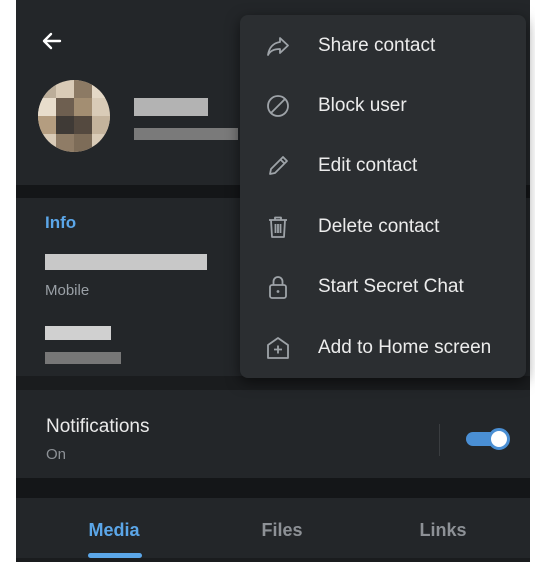 The height and width of the screenshot is (562, 535). Describe the element at coordinates (377, 45) in the screenshot. I see `menu-item-label: Share contact` at that location.